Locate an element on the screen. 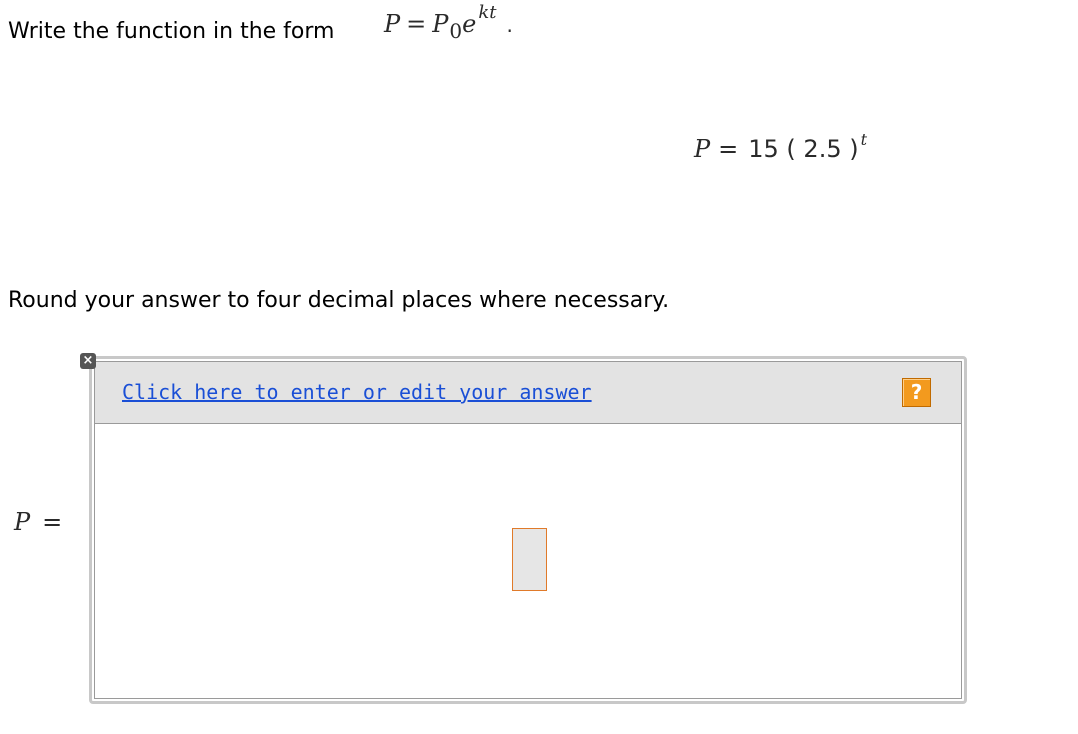  target-form-formula: P = P0e kt. is located at coordinates (448, 22).